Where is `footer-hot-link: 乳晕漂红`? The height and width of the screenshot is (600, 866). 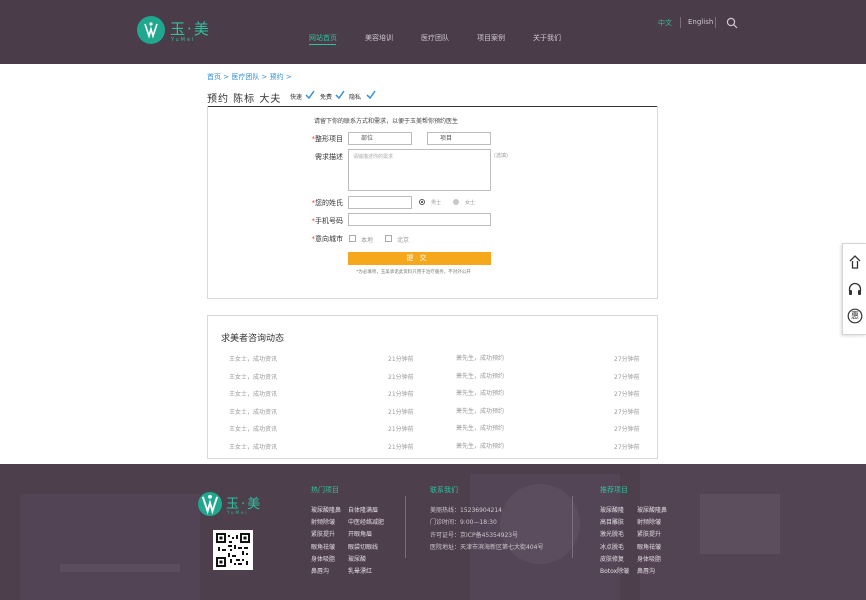 footer-hot-link: 乳晕漂红 is located at coordinates (360, 570).